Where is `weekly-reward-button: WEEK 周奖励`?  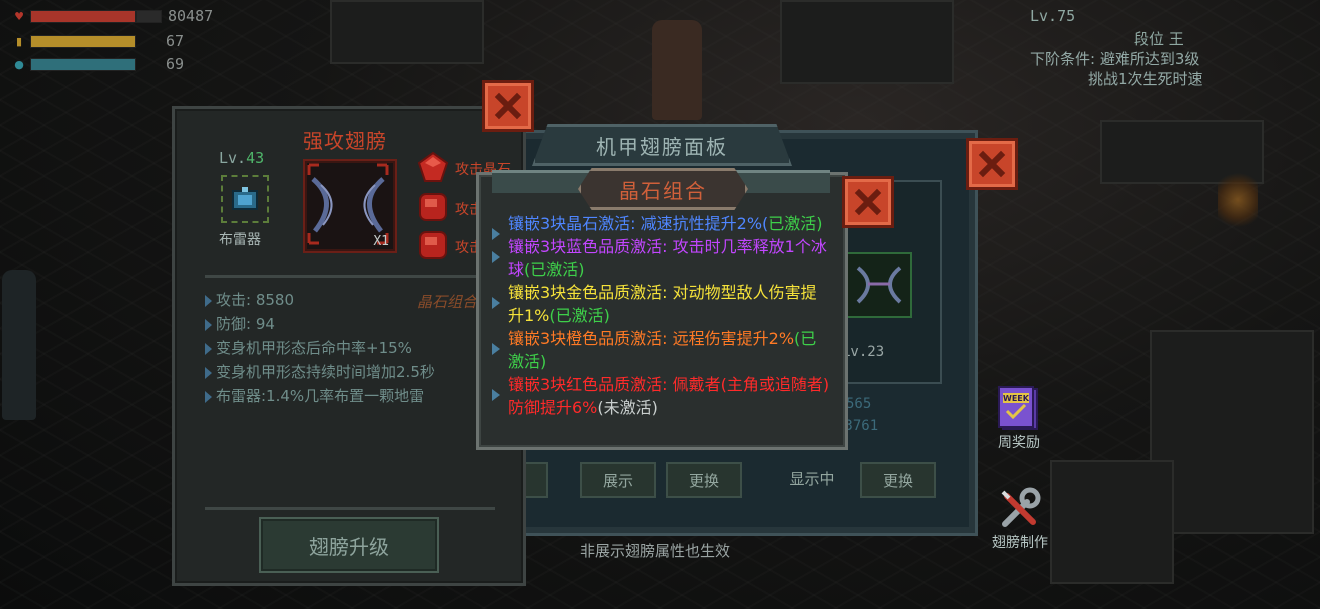
weekly-reward-button: WEEK 周奖励 is located at coordinates (1019, 419).